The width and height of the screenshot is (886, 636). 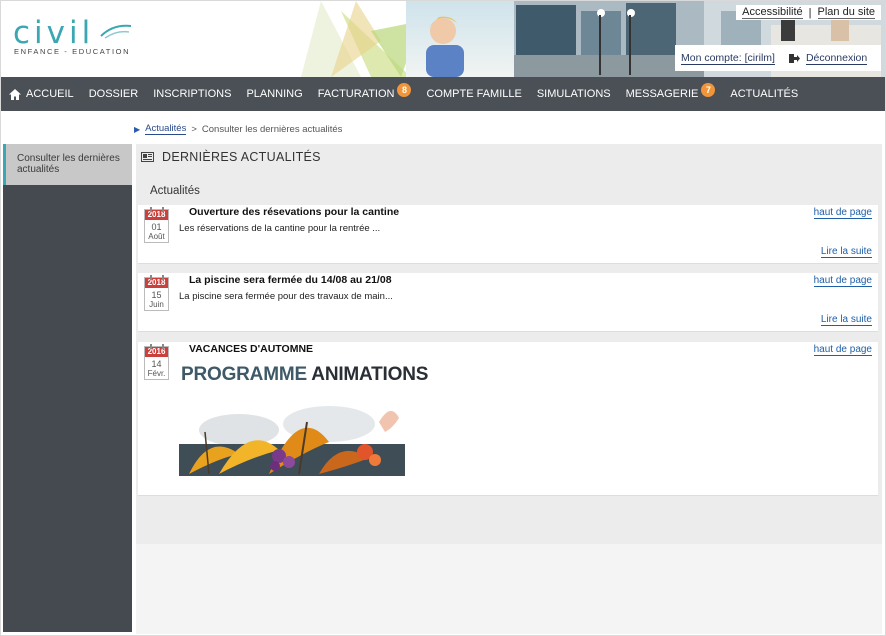 I want to click on nav-label: Facturation, so click(x=356, y=94).